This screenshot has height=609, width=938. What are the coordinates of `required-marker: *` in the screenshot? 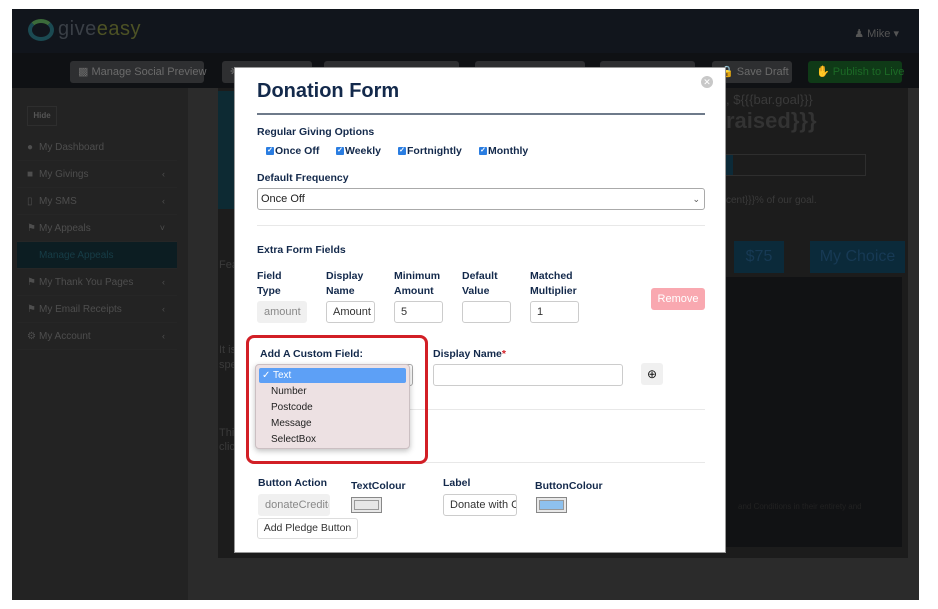 It's located at (503, 354).